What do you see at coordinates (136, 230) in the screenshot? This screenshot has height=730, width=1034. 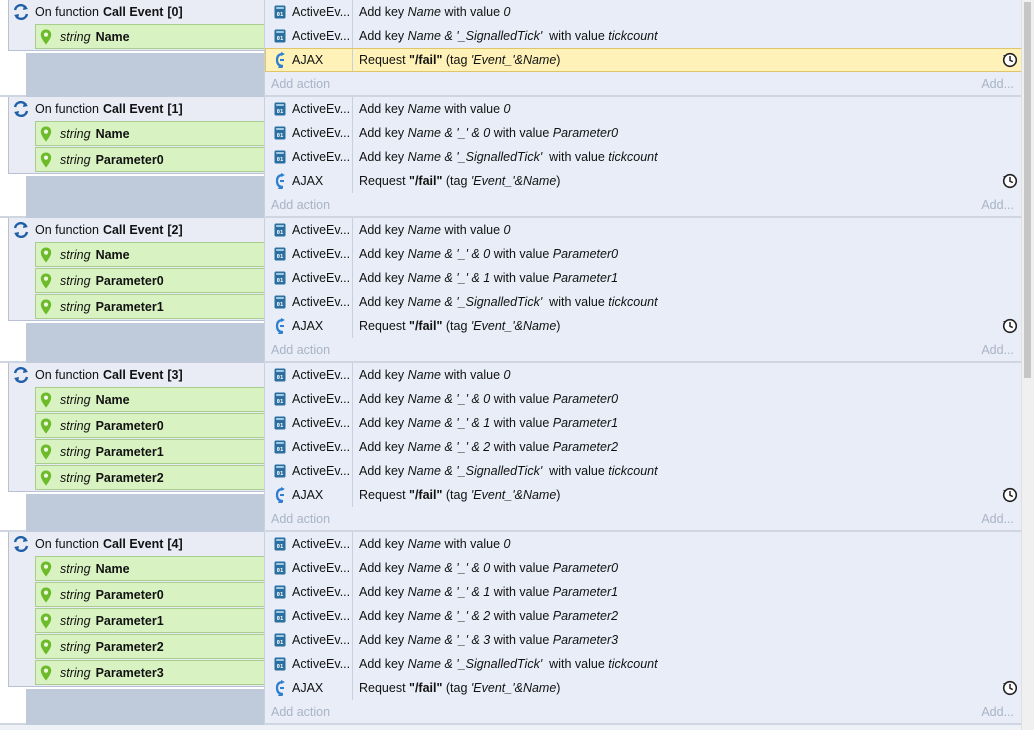 I see `event-condition: On function Call Event [2]` at bounding box center [136, 230].